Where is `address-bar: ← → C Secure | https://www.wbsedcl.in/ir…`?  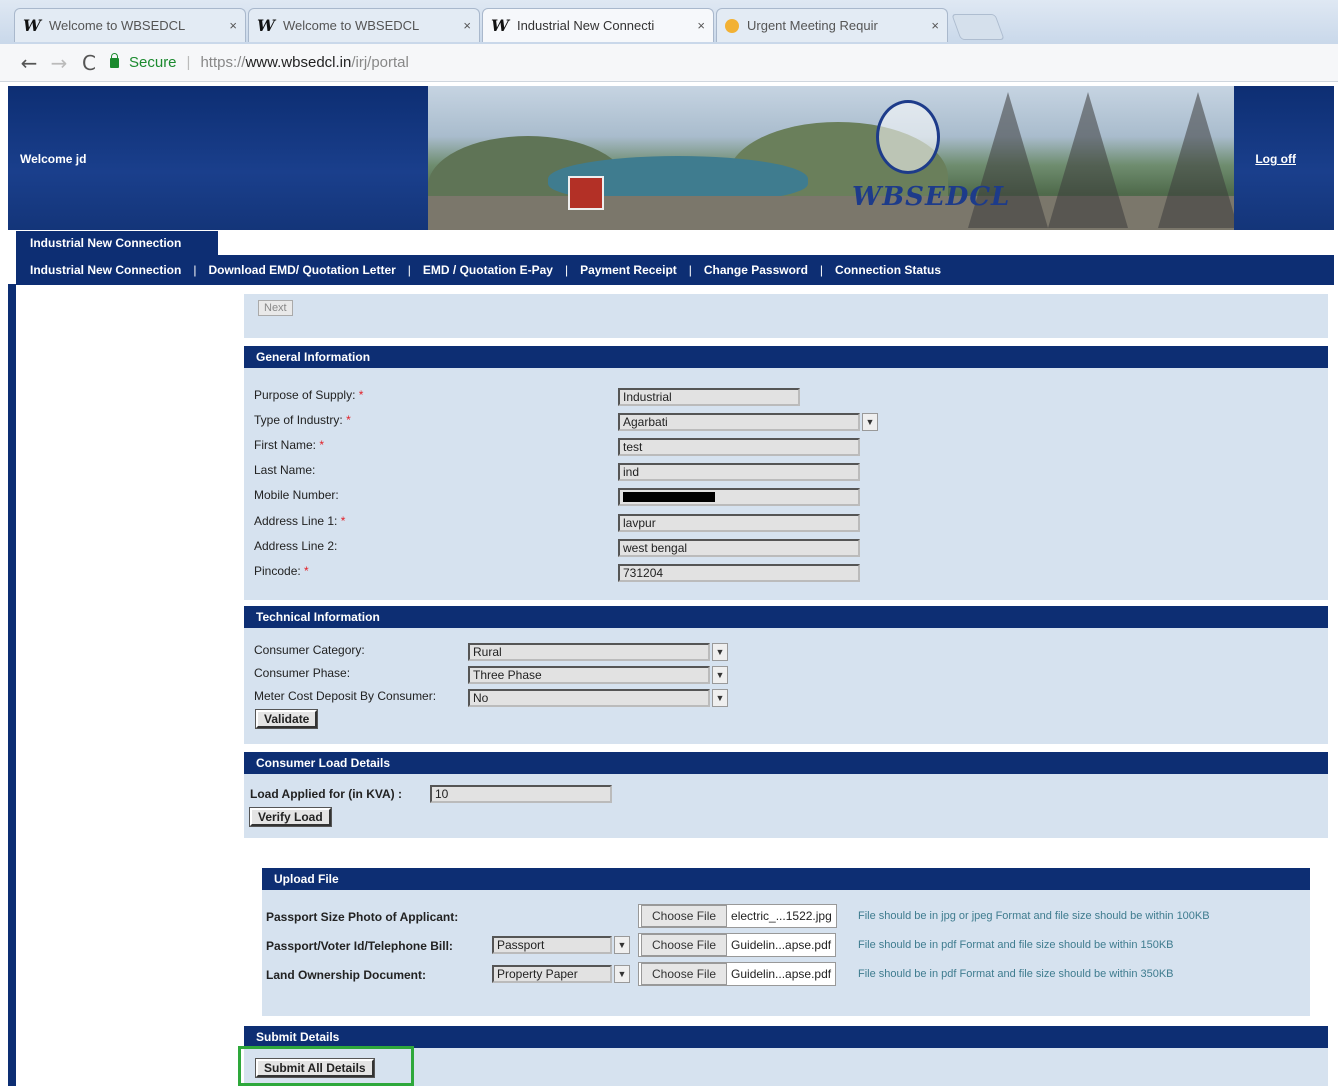 address-bar: ← → C Secure | https://www.wbsedcl.in/ir… is located at coordinates (669, 63).